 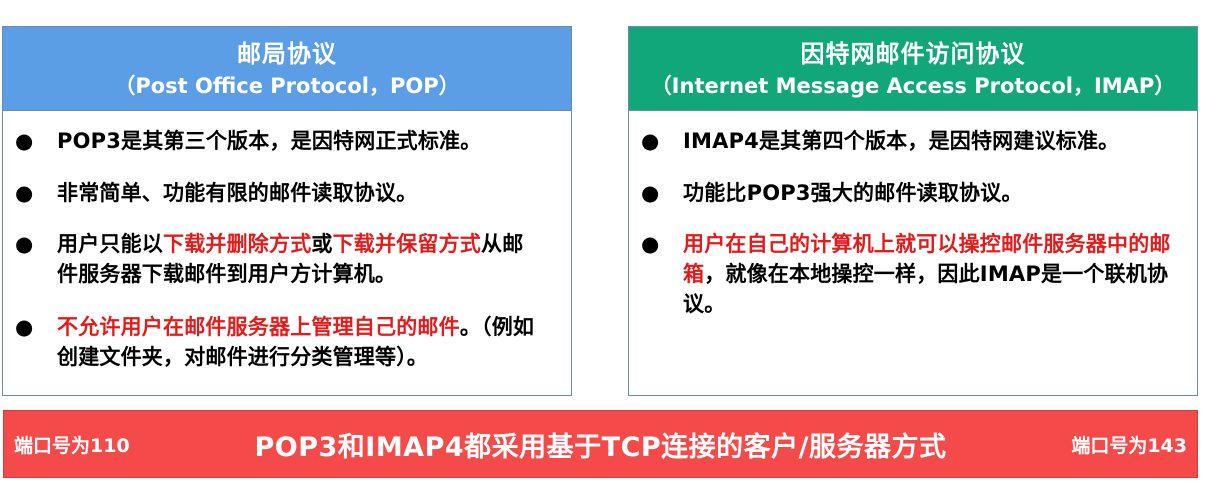 I want to click on item-text: 或, so click(x=322, y=244).